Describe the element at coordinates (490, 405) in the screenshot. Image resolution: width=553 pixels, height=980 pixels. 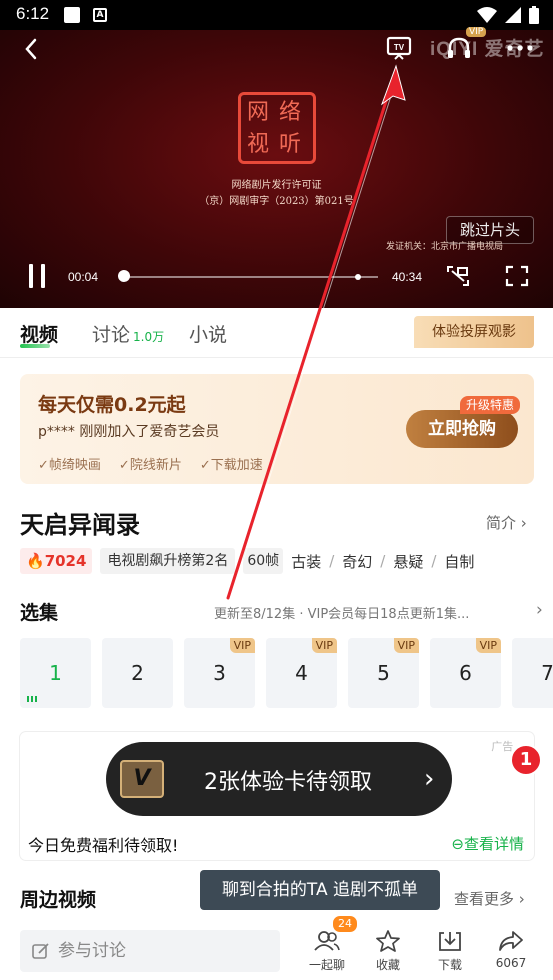
I see `upgrade-badge: 升级特惠` at that location.